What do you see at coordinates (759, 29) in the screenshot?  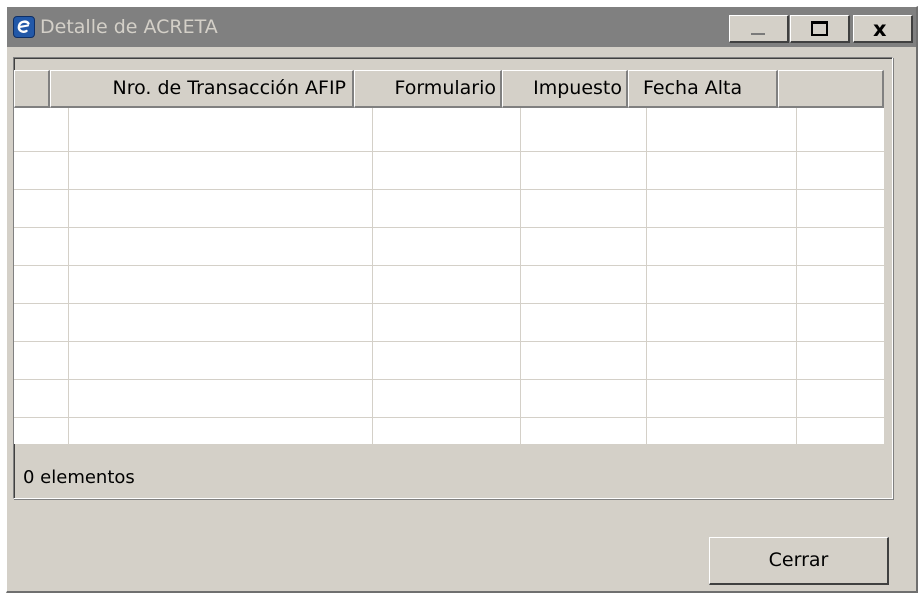 I see `minimize-button` at bounding box center [759, 29].